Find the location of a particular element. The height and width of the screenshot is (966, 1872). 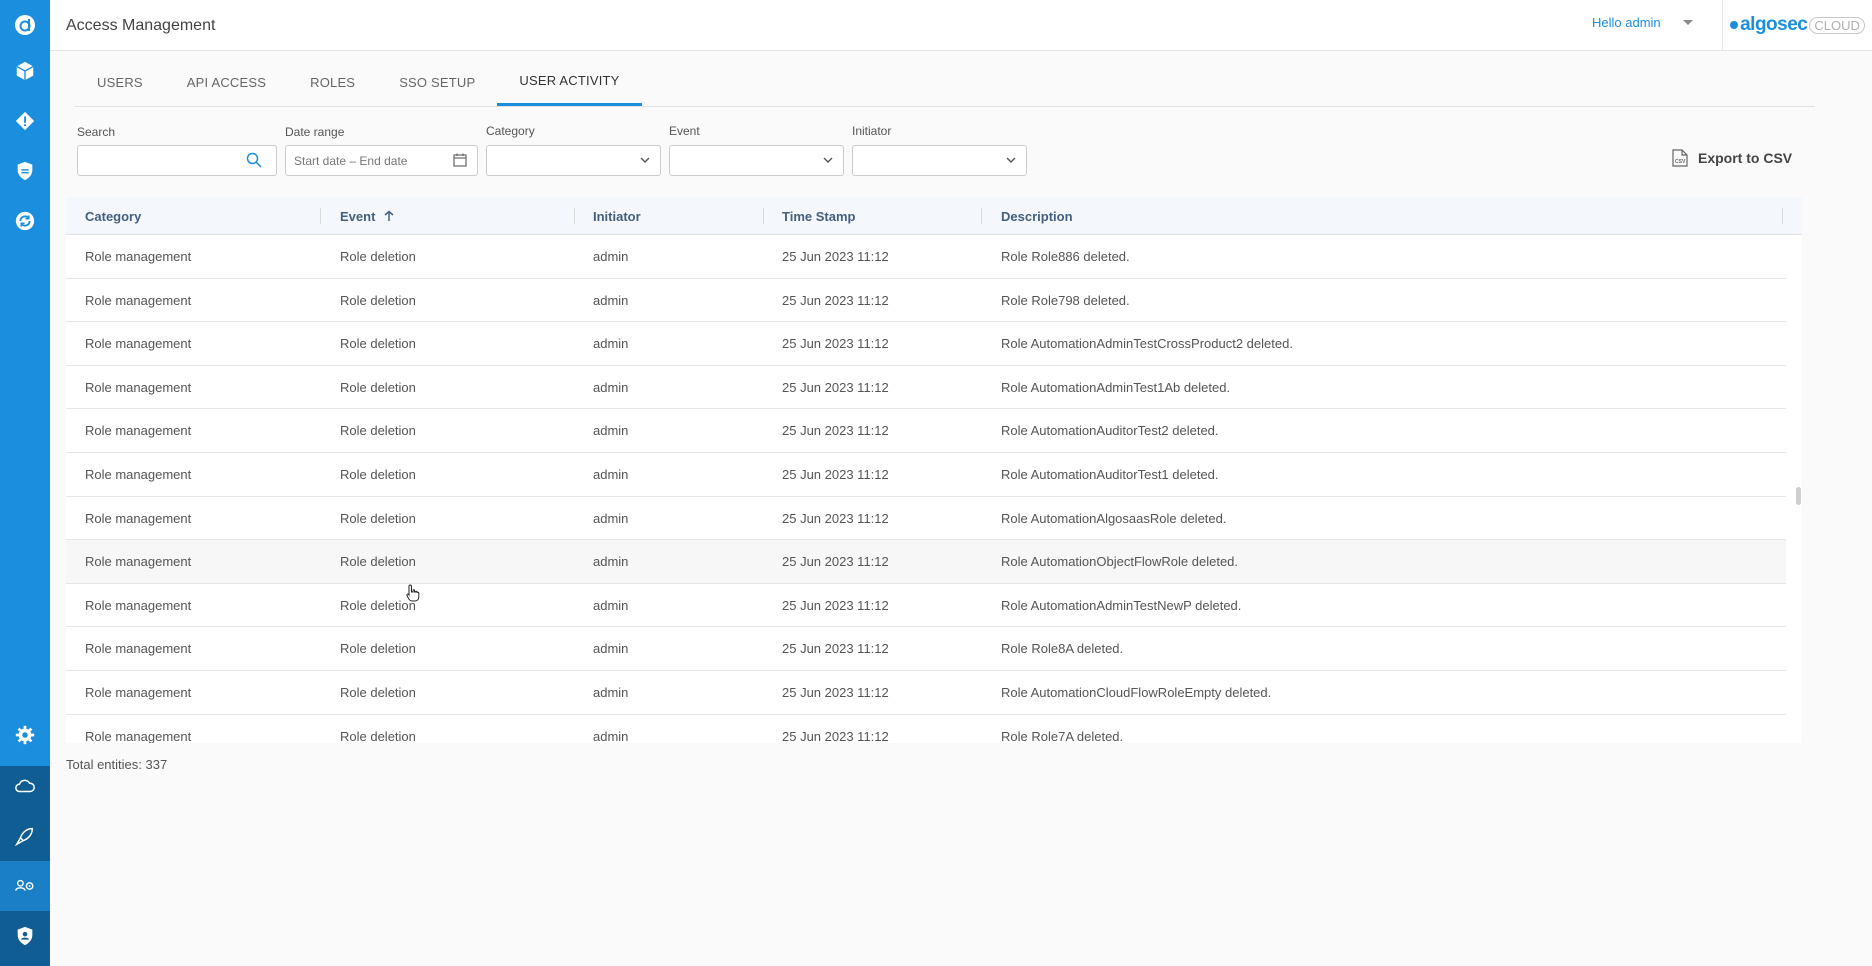

search-input is located at coordinates (177, 160).